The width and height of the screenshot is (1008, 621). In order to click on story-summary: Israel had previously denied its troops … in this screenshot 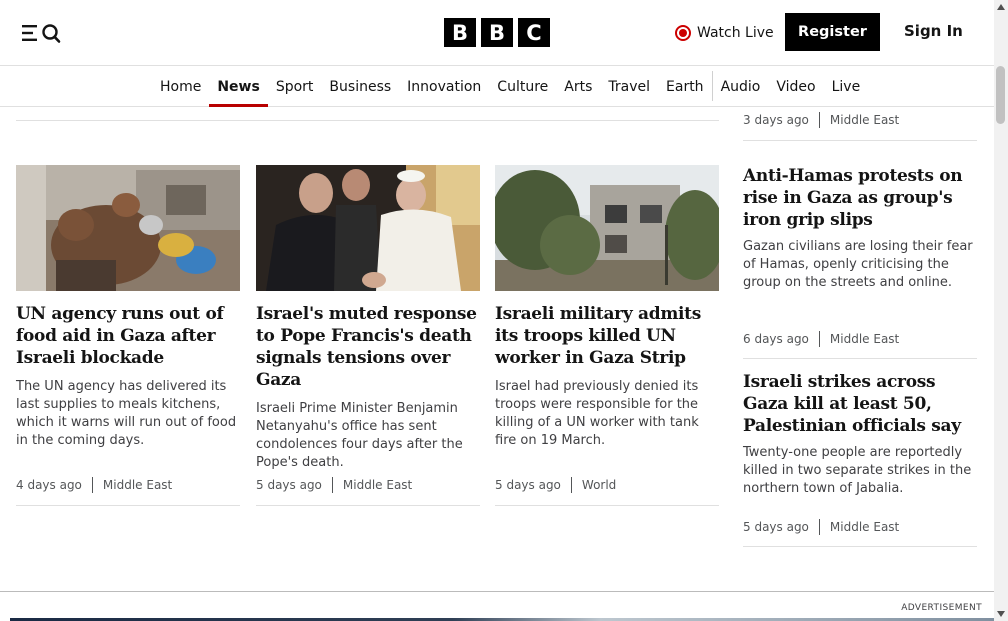, I will do `click(597, 413)`.